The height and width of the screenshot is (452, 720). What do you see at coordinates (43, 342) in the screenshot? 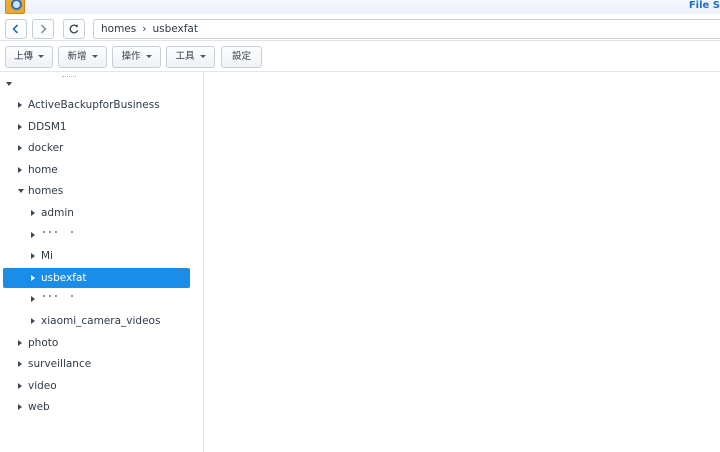
I see `tree-node-label: photo` at bounding box center [43, 342].